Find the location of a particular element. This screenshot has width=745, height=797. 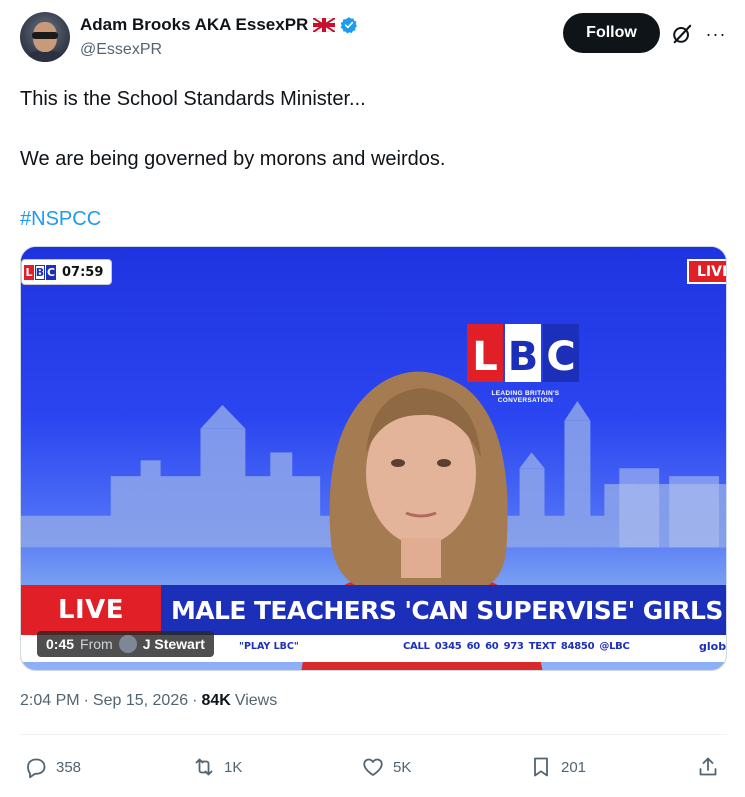

source-name: J Stewart is located at coordinates (174, 644).